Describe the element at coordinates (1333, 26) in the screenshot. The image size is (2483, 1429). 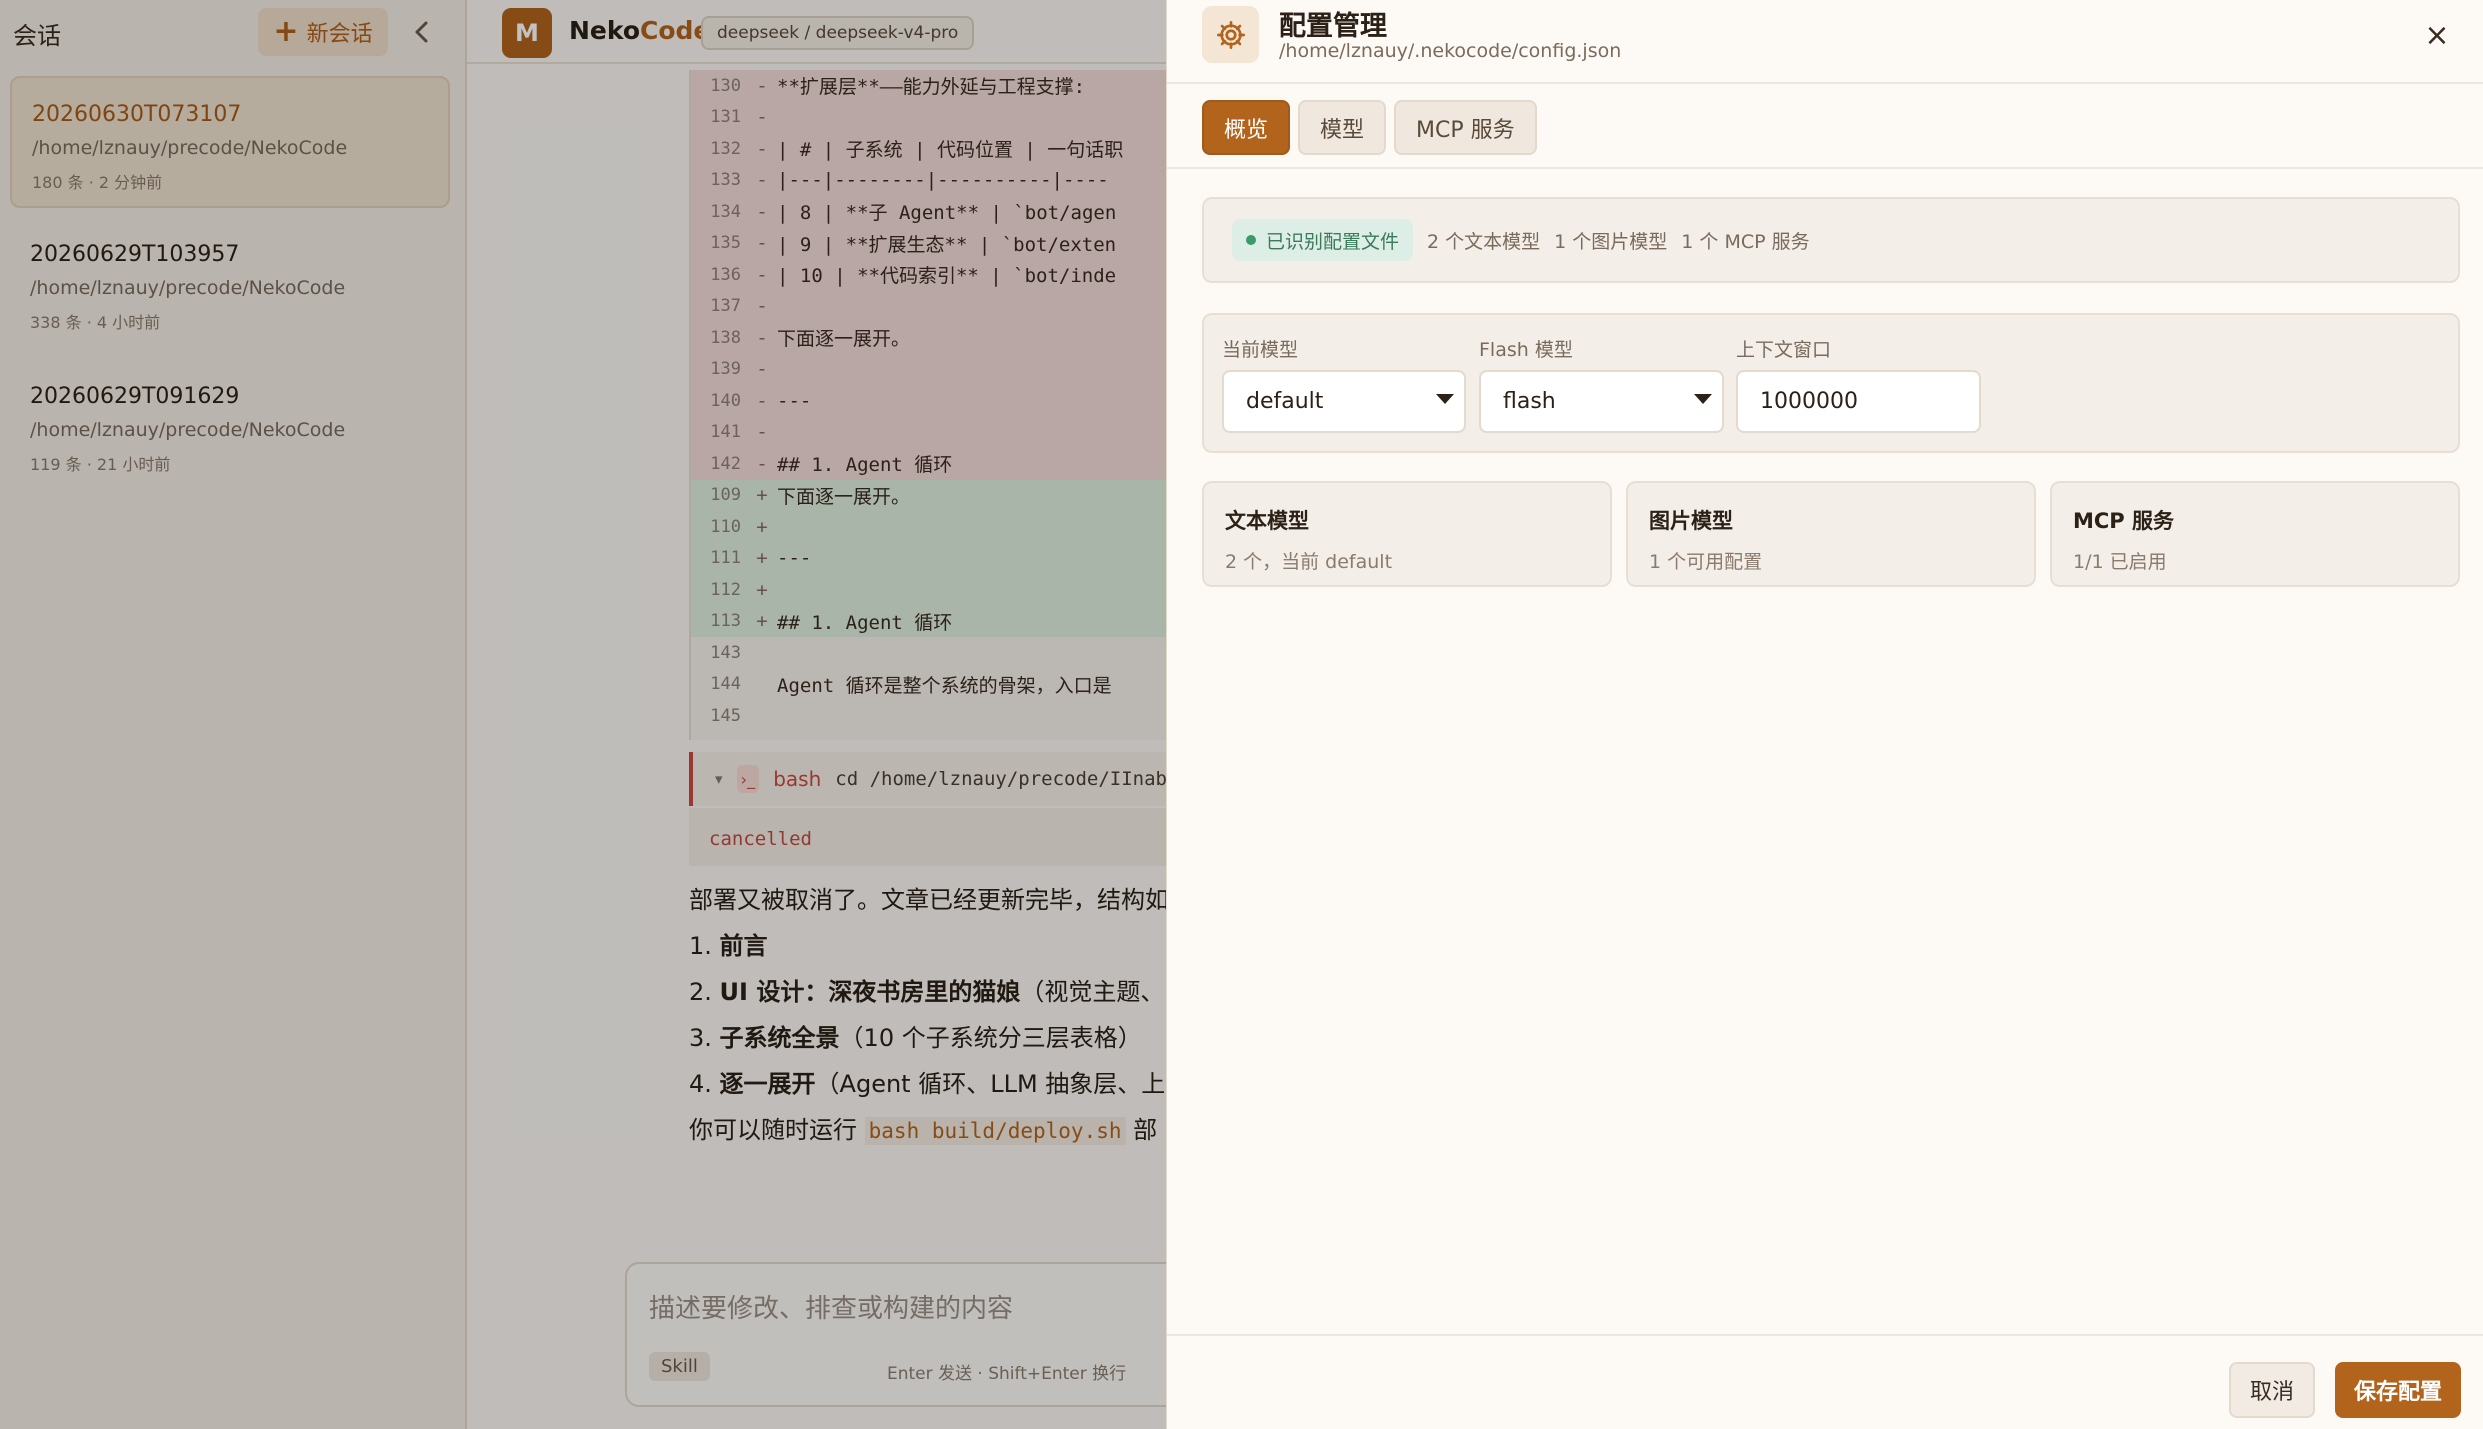
I see `panel-title: 配置管理` at that location.